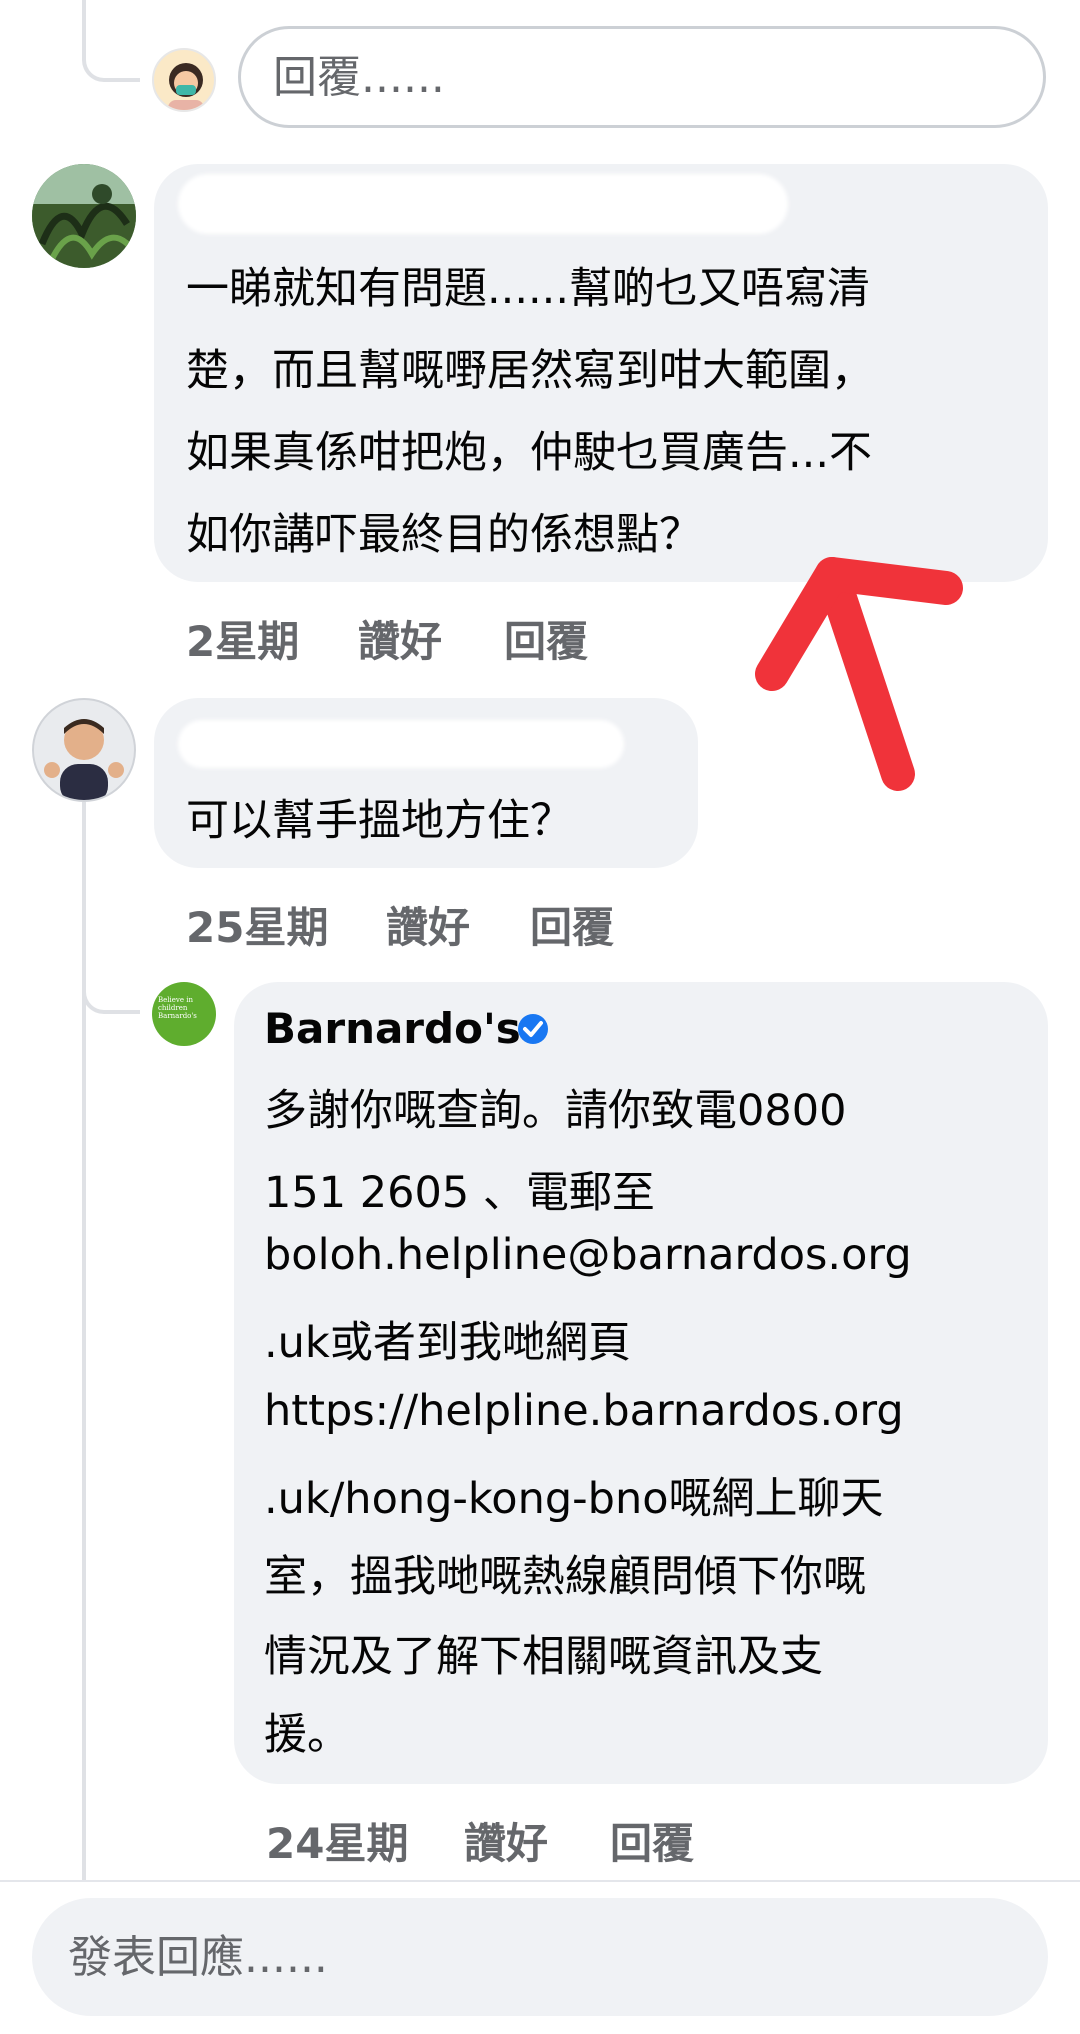 The image size is (1080, 2034). I want to click on current-user-avatar, so click(184, 80).